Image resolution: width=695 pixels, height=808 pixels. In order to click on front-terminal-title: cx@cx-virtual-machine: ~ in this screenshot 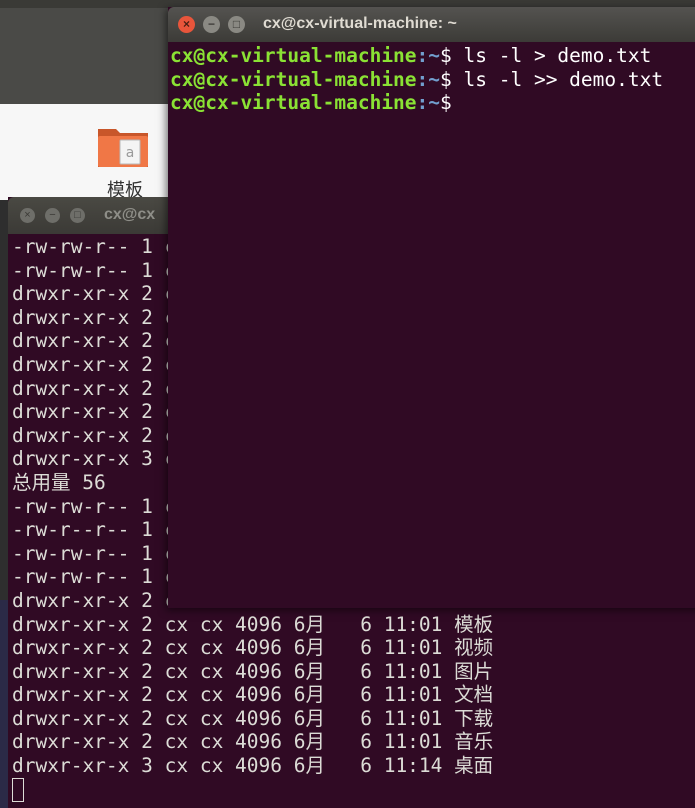, I will do `click(360, 23)`.